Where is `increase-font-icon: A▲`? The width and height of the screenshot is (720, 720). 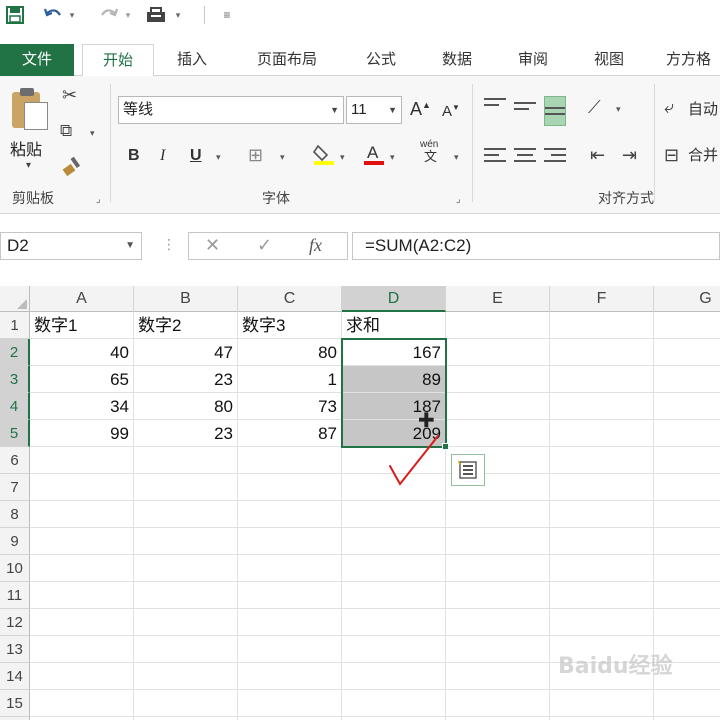
increase-font-icon: A▲ is located at coordinates (420, 109).